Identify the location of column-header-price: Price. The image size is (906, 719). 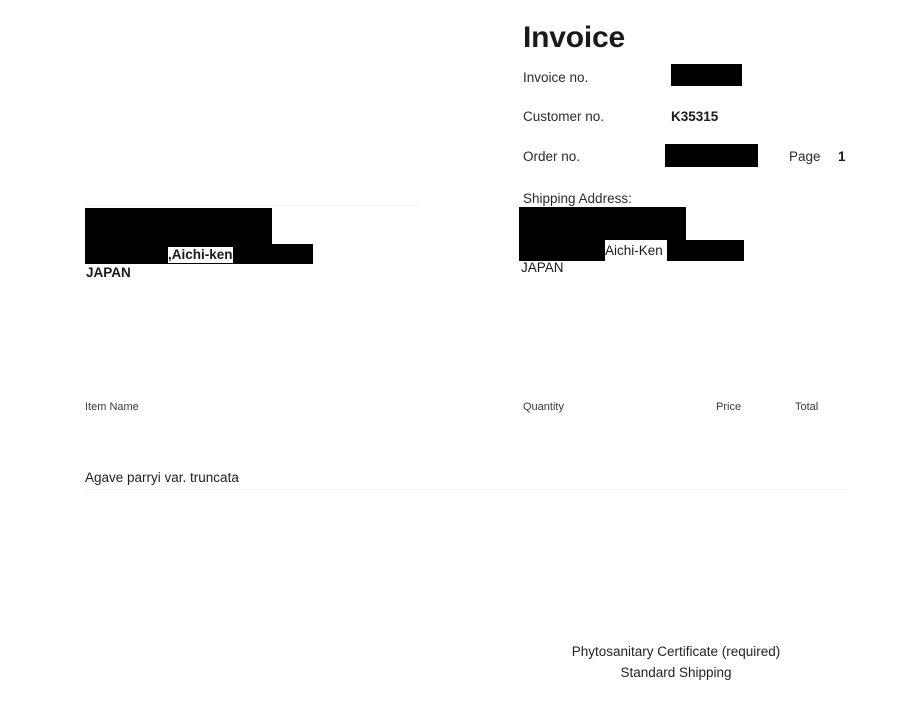
(729, 407).